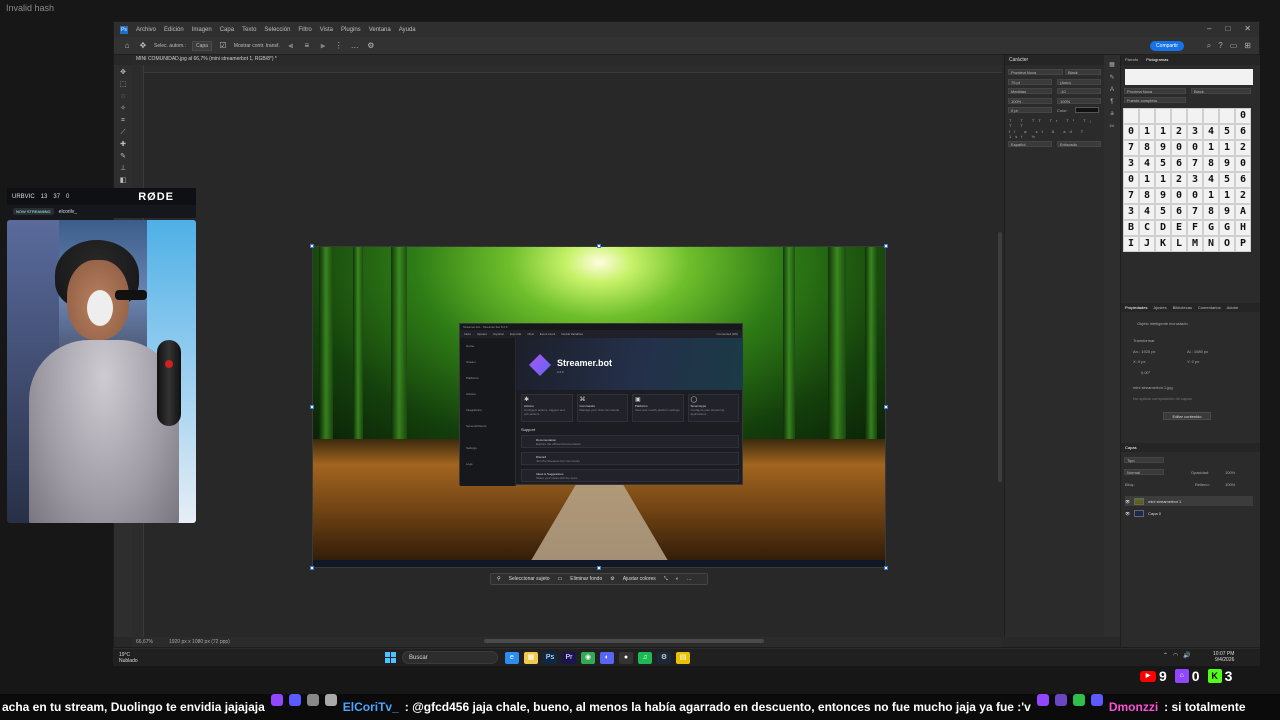  What do you see at coordinates (1144, 460) in the screenshot?
I see `layer-filter-select: Tipo` at bounding box center [1144, 460].